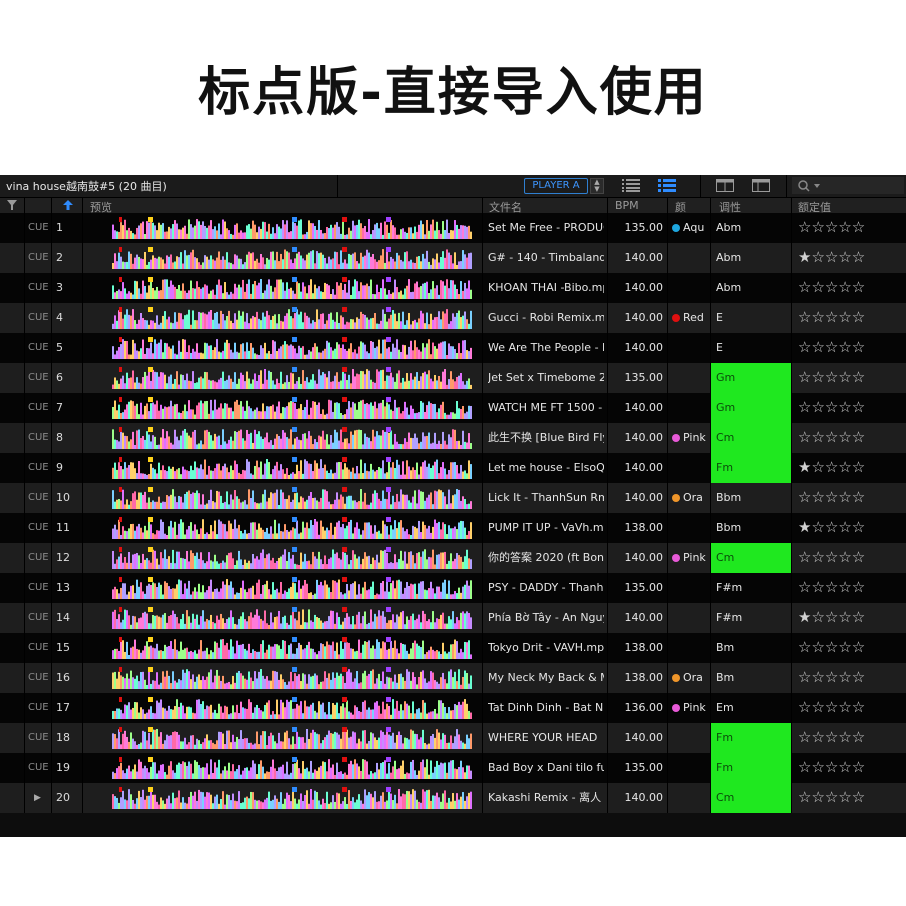 The image size is (906, 906). Describe the element at coordinates (692, 228) in the screenshot. I see `track-color-tag: Aqu` at that location.